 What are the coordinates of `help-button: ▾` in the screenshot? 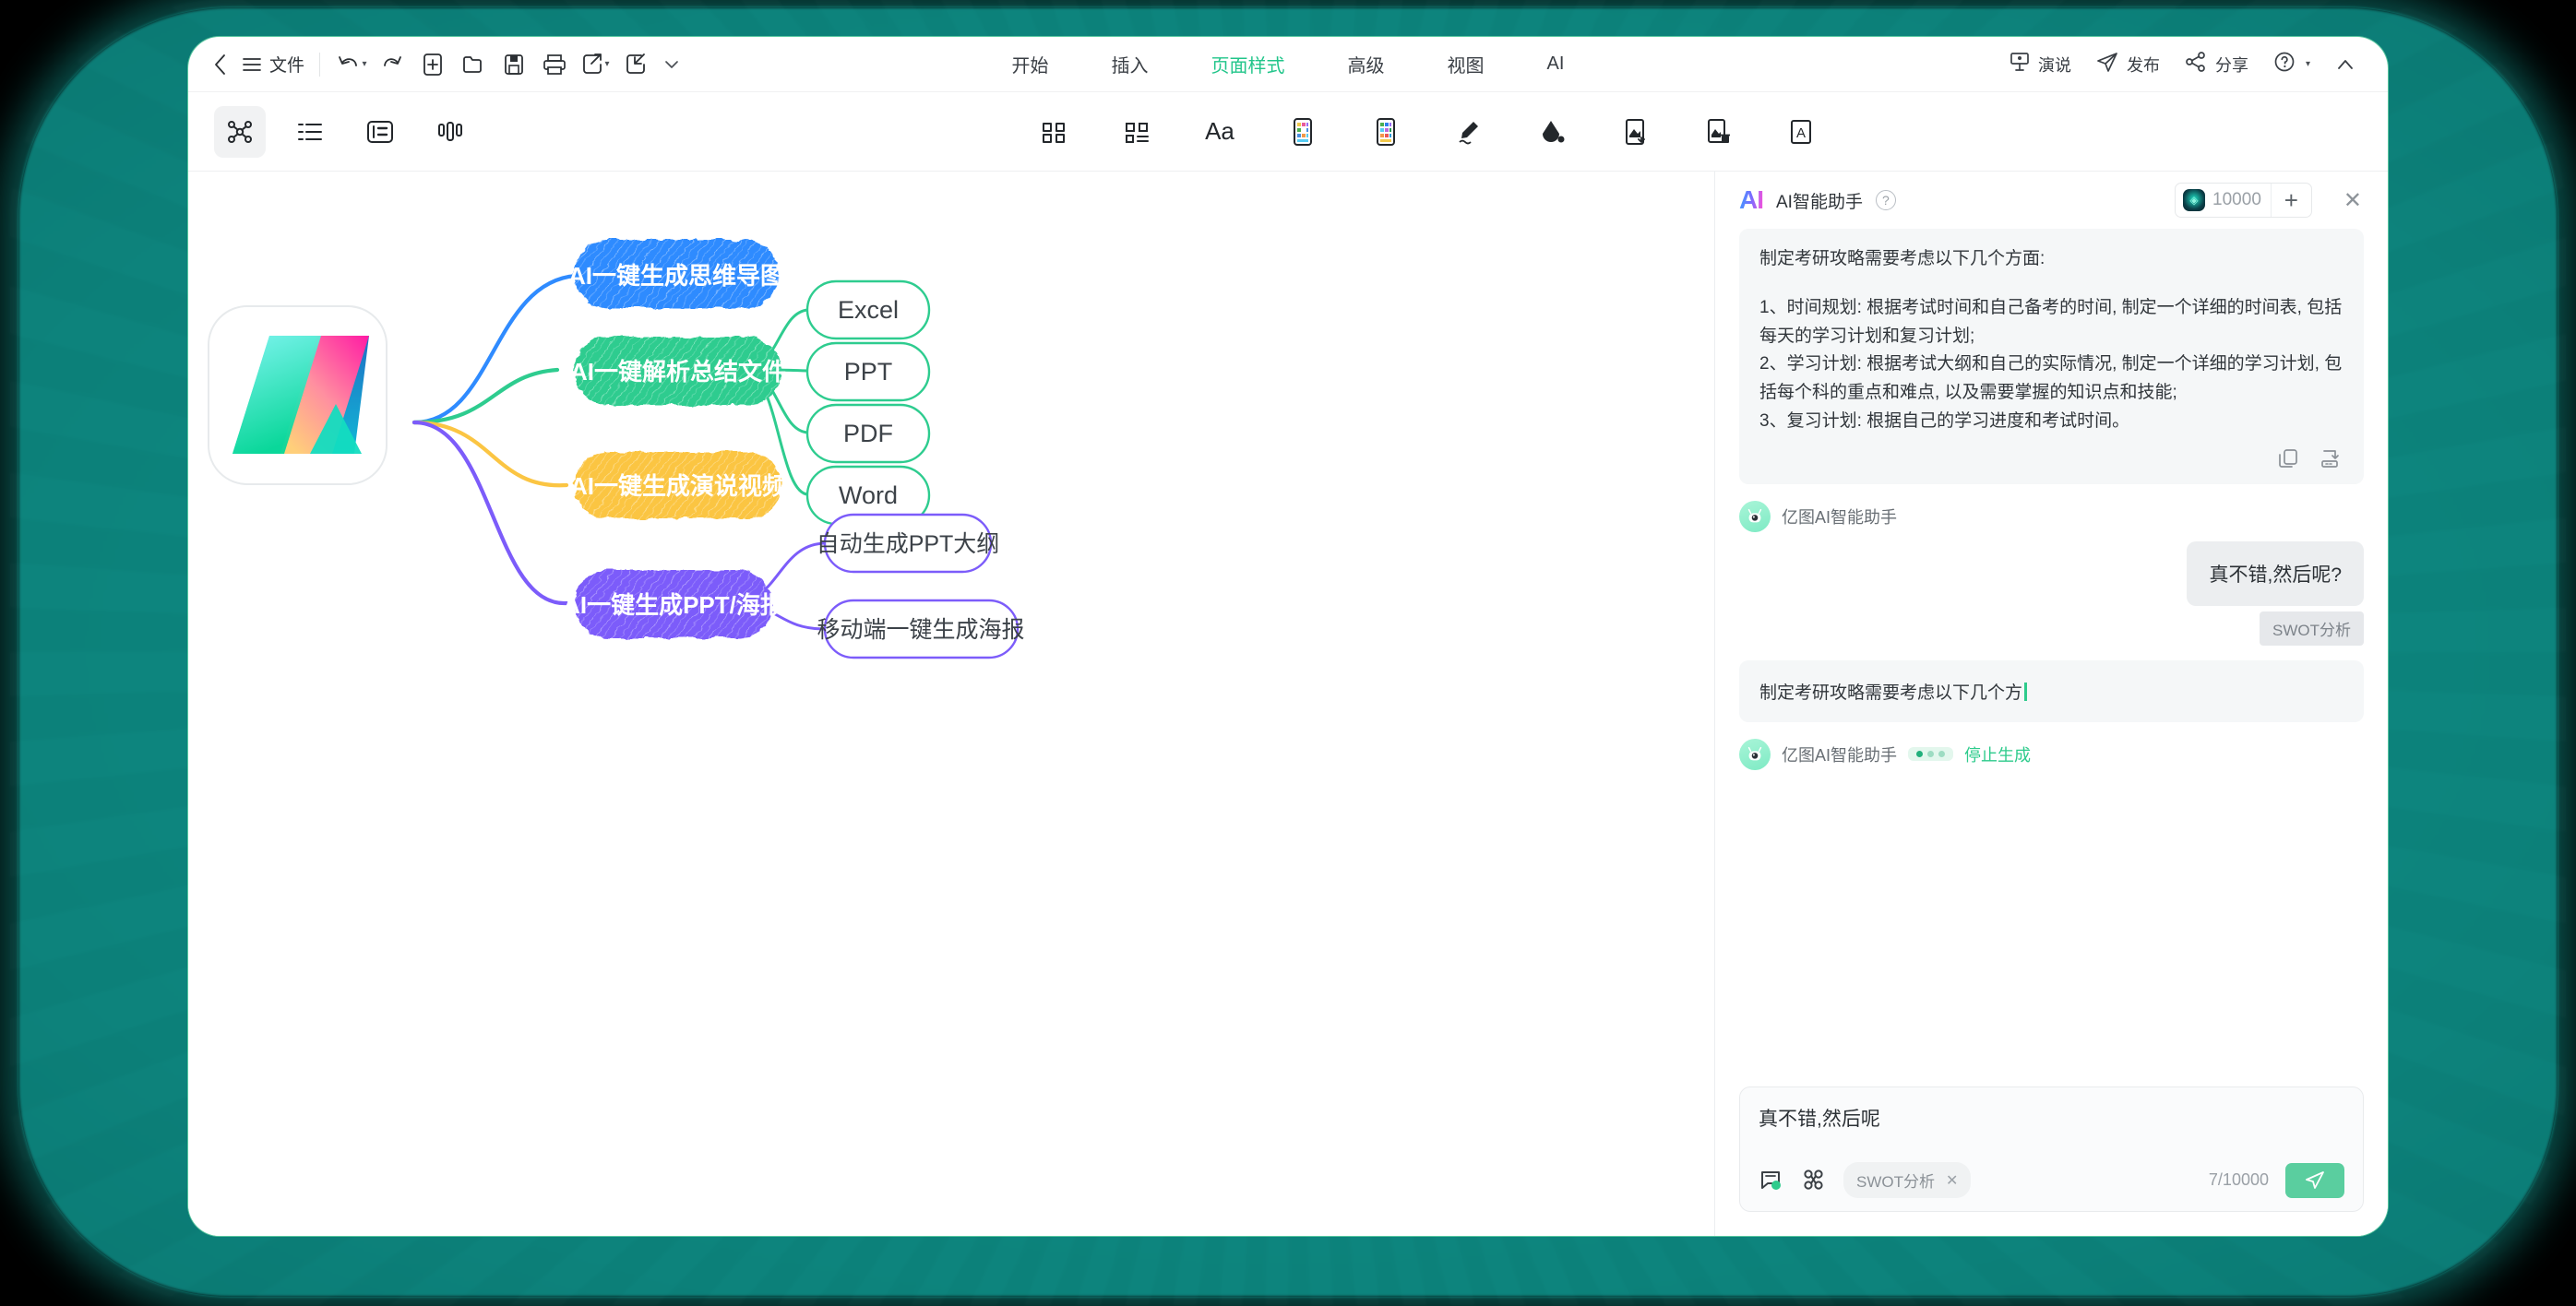 It's located at (2291, 64).